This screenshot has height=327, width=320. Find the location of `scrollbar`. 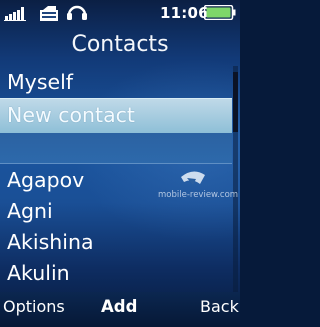

scrollbar is located at coordinates (235, 180).